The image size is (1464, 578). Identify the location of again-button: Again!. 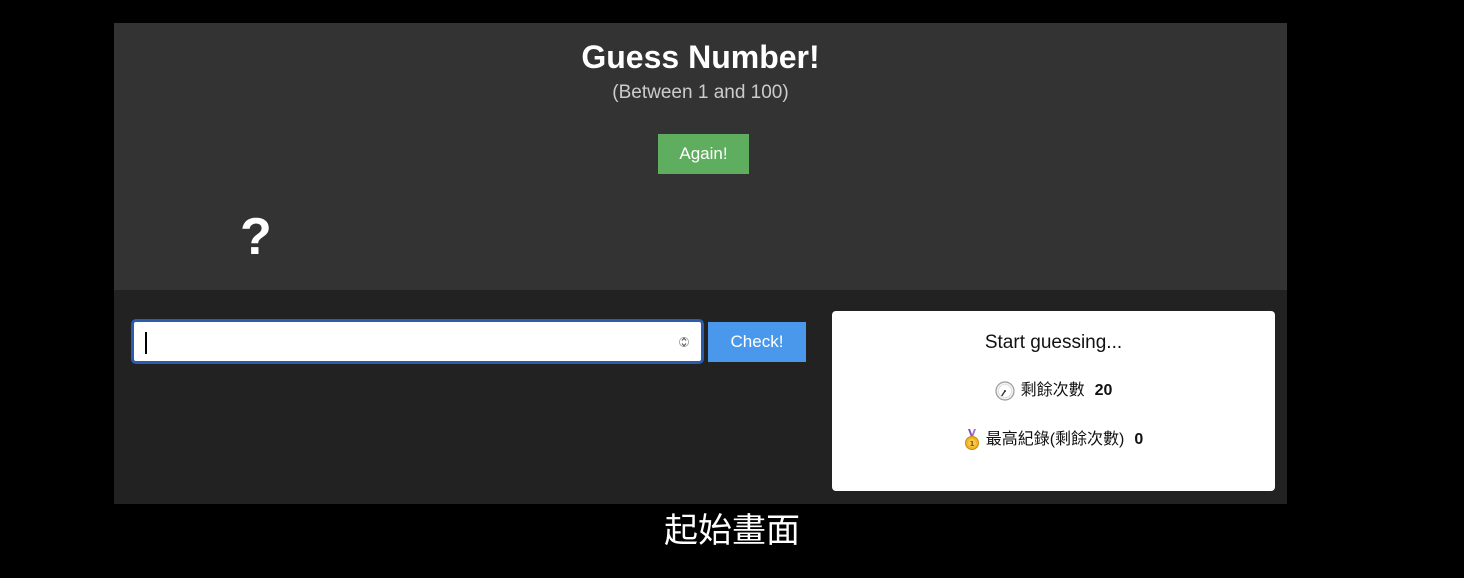
(703, 154).